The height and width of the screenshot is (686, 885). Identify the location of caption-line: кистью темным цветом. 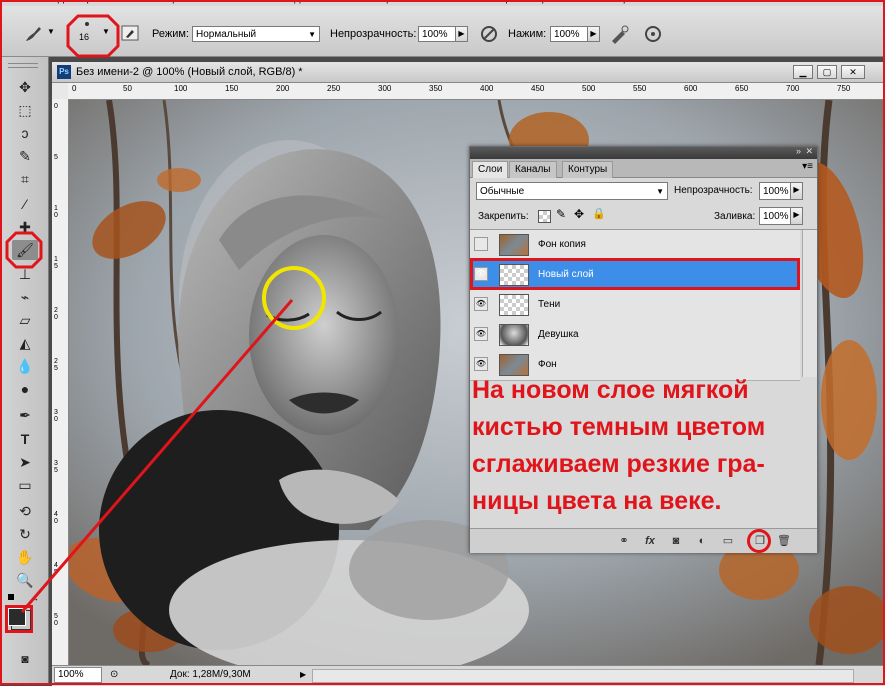
(619, 427).